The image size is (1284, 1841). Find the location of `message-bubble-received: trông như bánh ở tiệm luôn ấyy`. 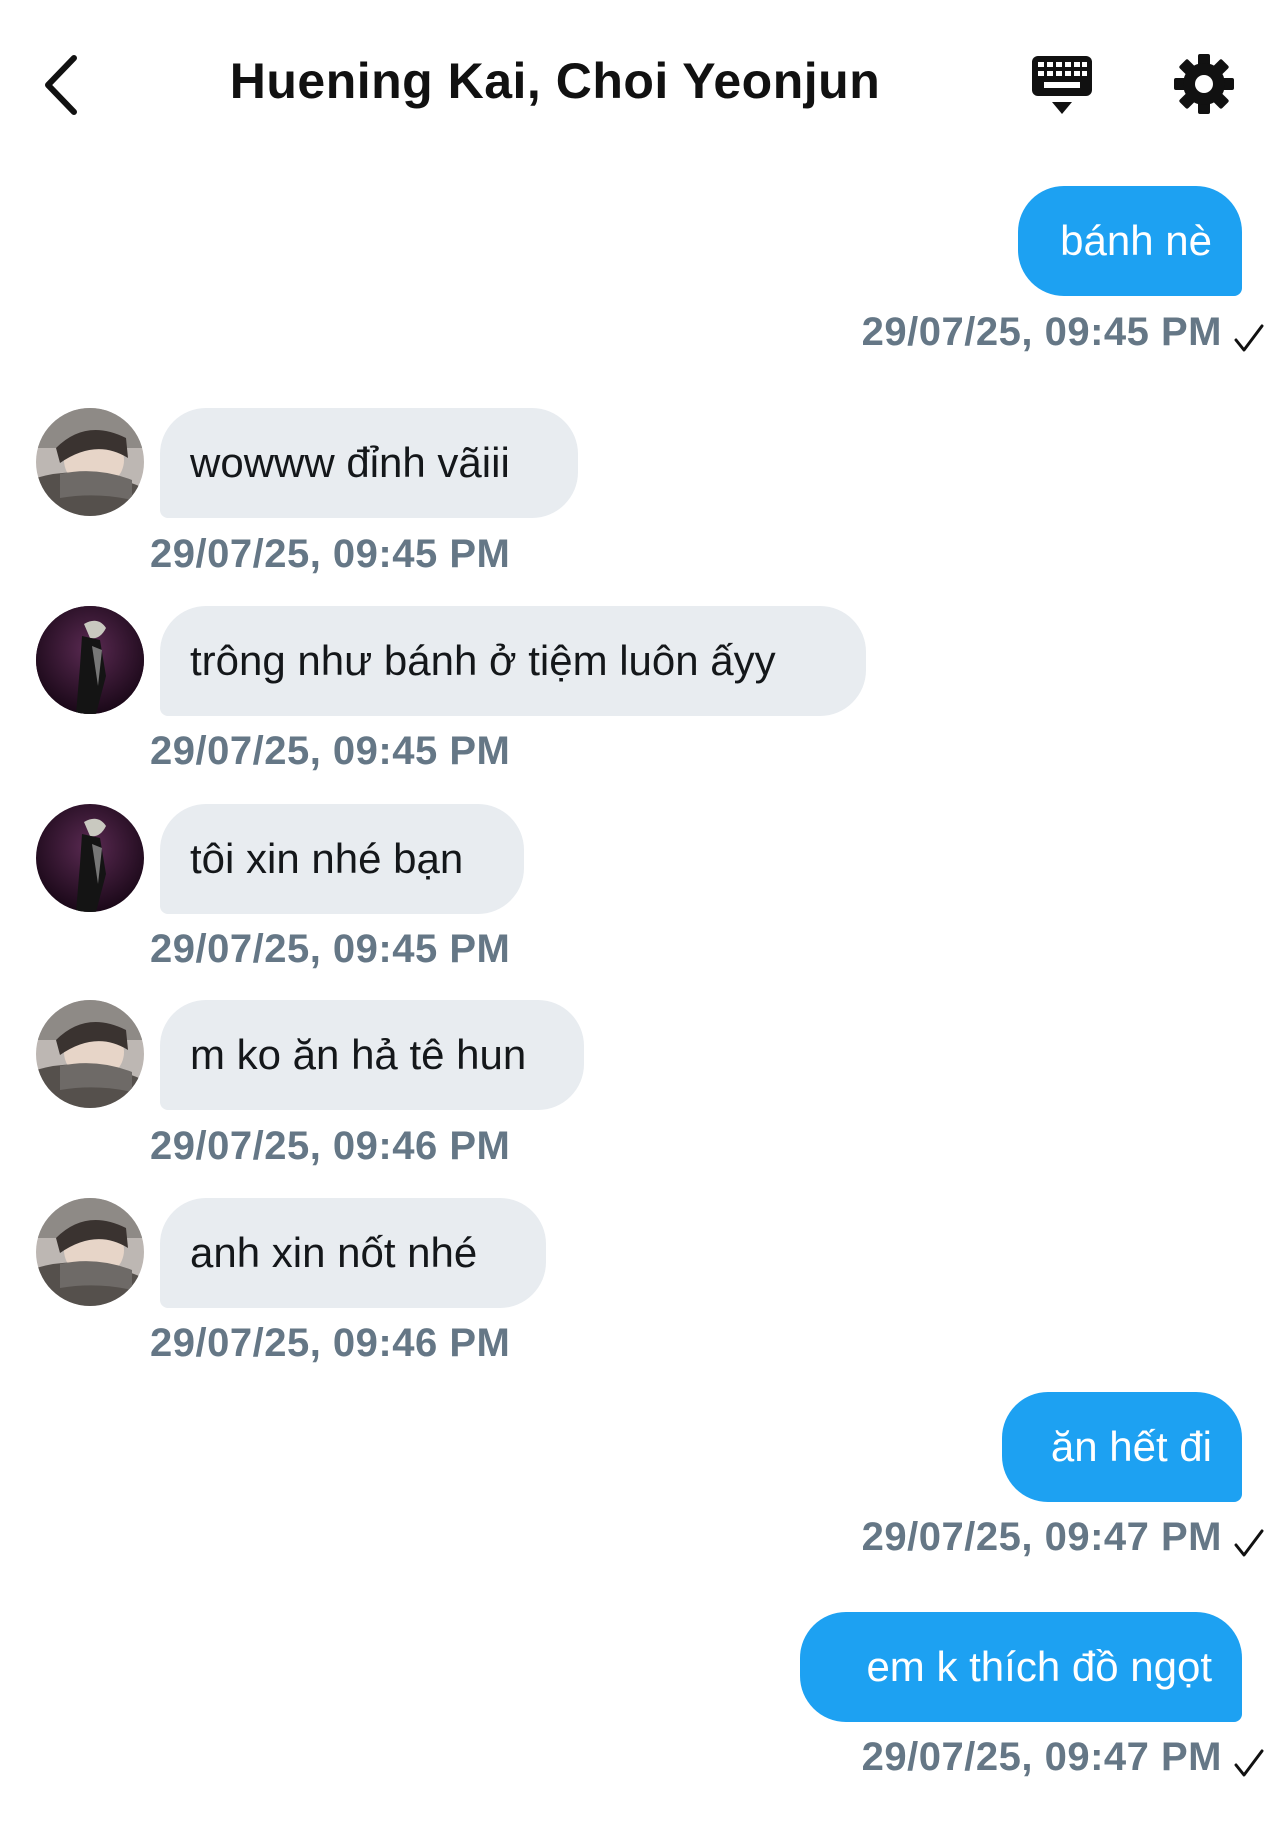

message-bubble-received: trông như bánh ở tiệm luôn ấyy is located at coordinates (513, 661).